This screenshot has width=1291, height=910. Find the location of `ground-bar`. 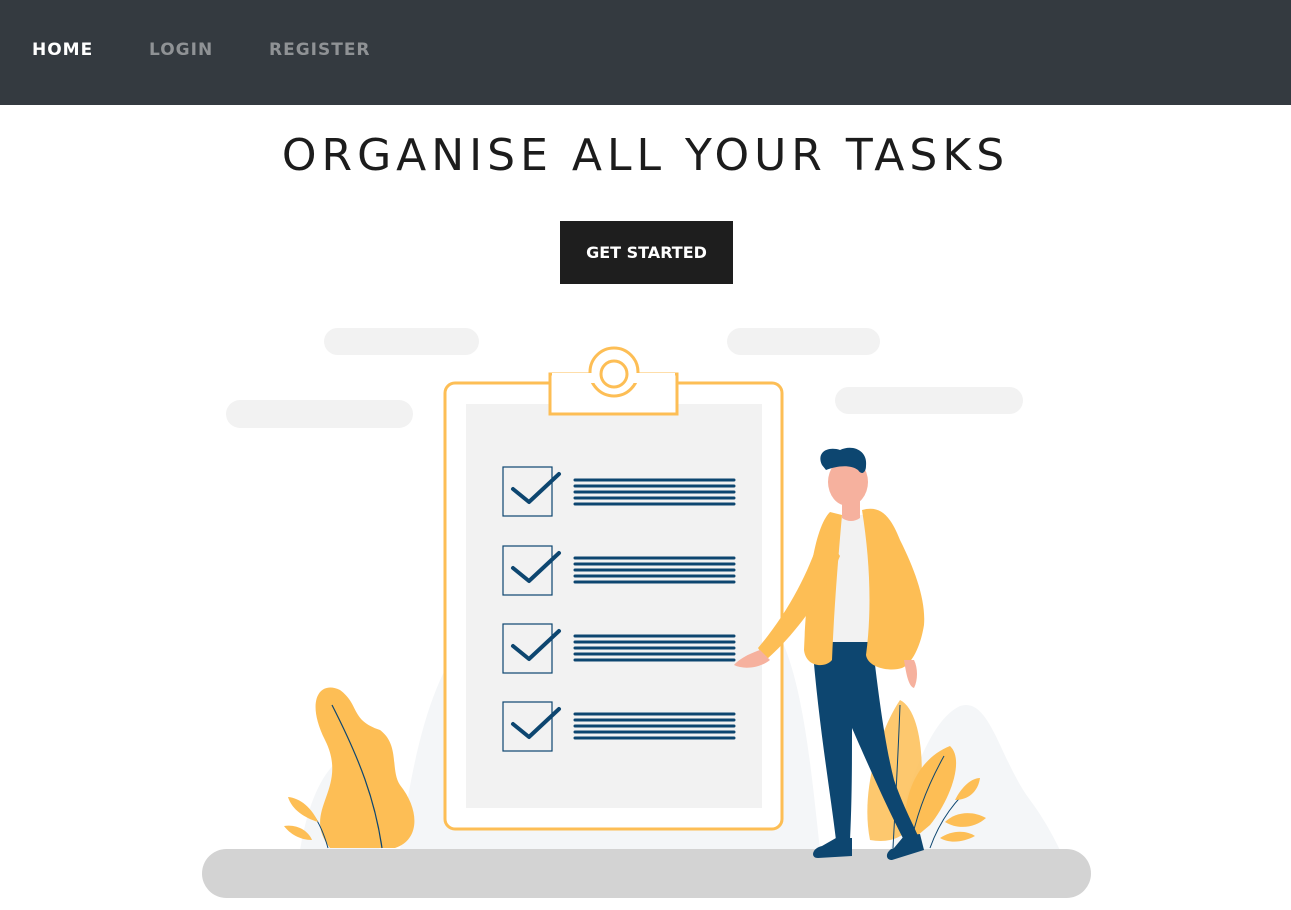

ground-bar is located at coordinates (646, 873).